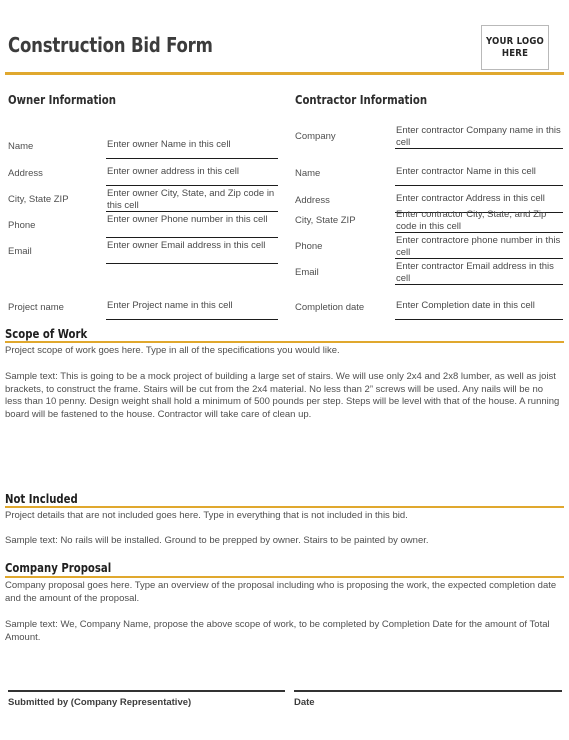  What do you see at coordinates (284, 37) in the screenshot?
I see `document-header: Construction Bid Form YOUR LOGO HERE` at bounding box center [284, 37].